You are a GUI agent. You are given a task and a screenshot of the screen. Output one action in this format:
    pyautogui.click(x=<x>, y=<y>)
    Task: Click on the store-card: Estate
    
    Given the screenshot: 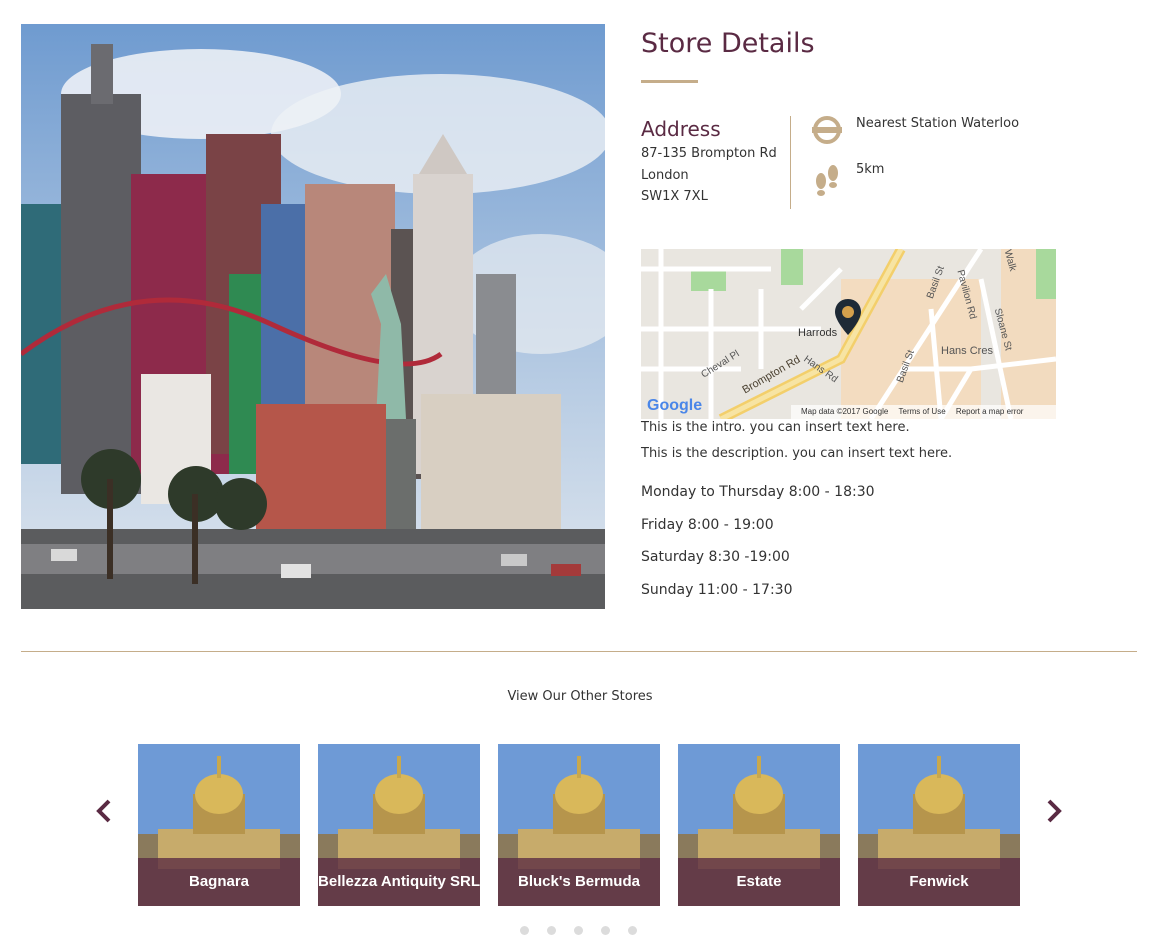 What is the action you would take?
    pyautogui.click(x=759, y=825)
    